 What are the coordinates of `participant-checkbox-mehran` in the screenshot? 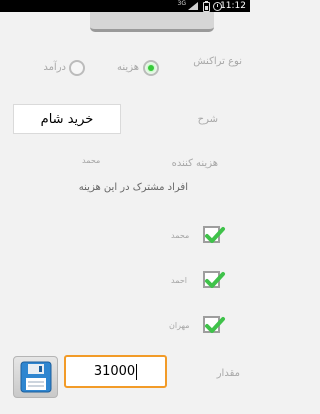 It's located at (214, 324).